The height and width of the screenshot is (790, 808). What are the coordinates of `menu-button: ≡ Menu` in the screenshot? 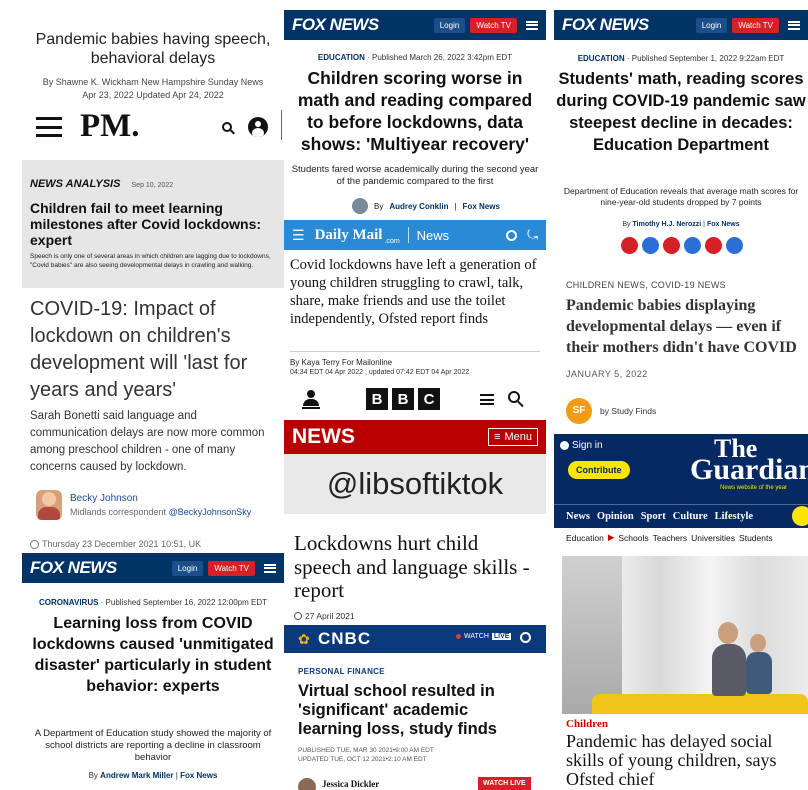 It's located at (513, 437).